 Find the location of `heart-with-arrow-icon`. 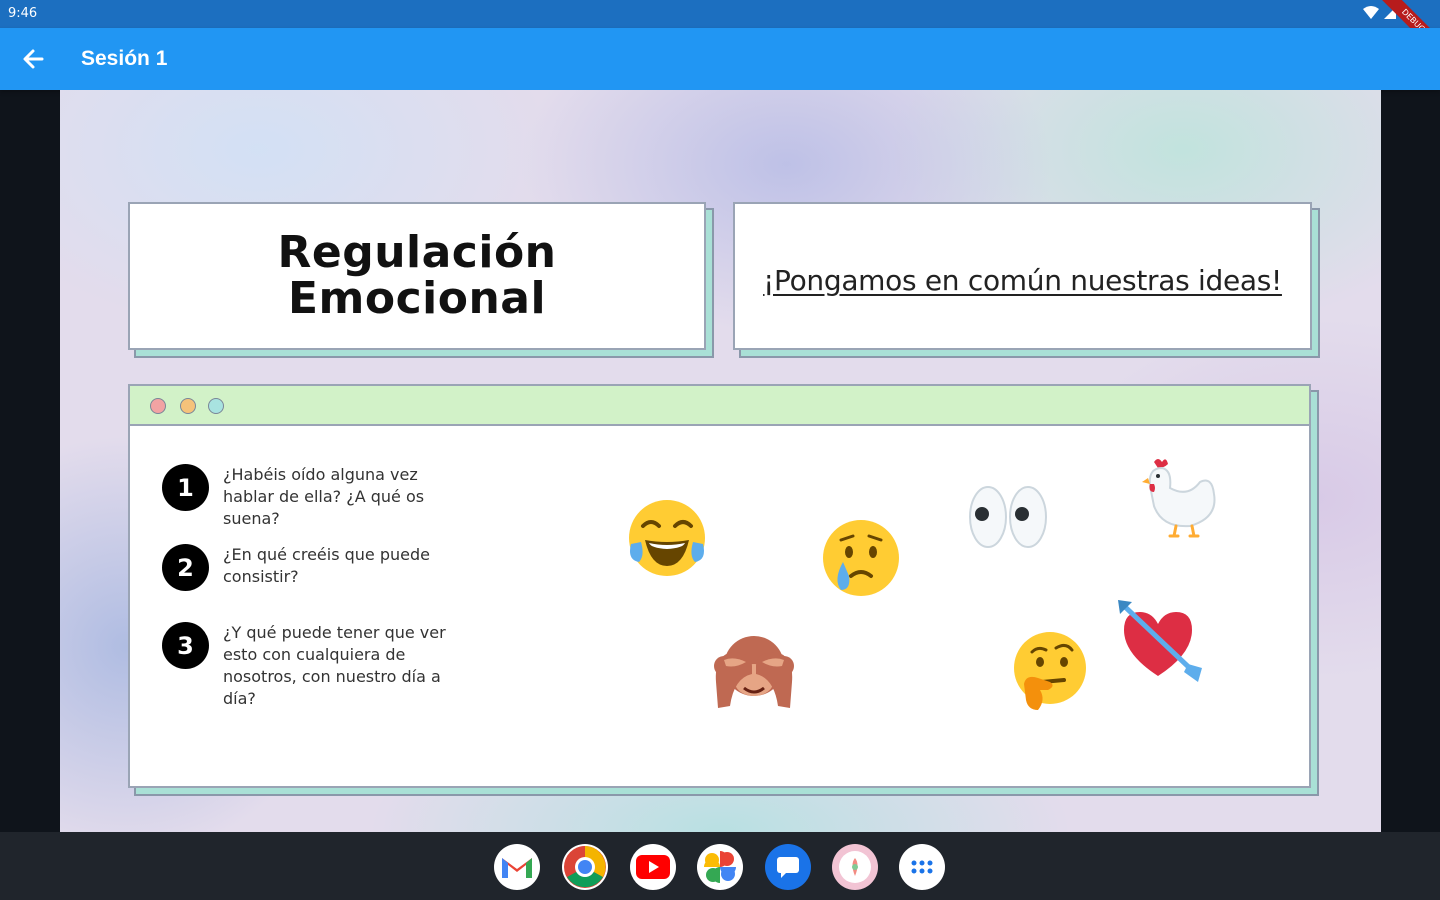

heart-with-arrow-icon is located at coordinates (1160, 641).